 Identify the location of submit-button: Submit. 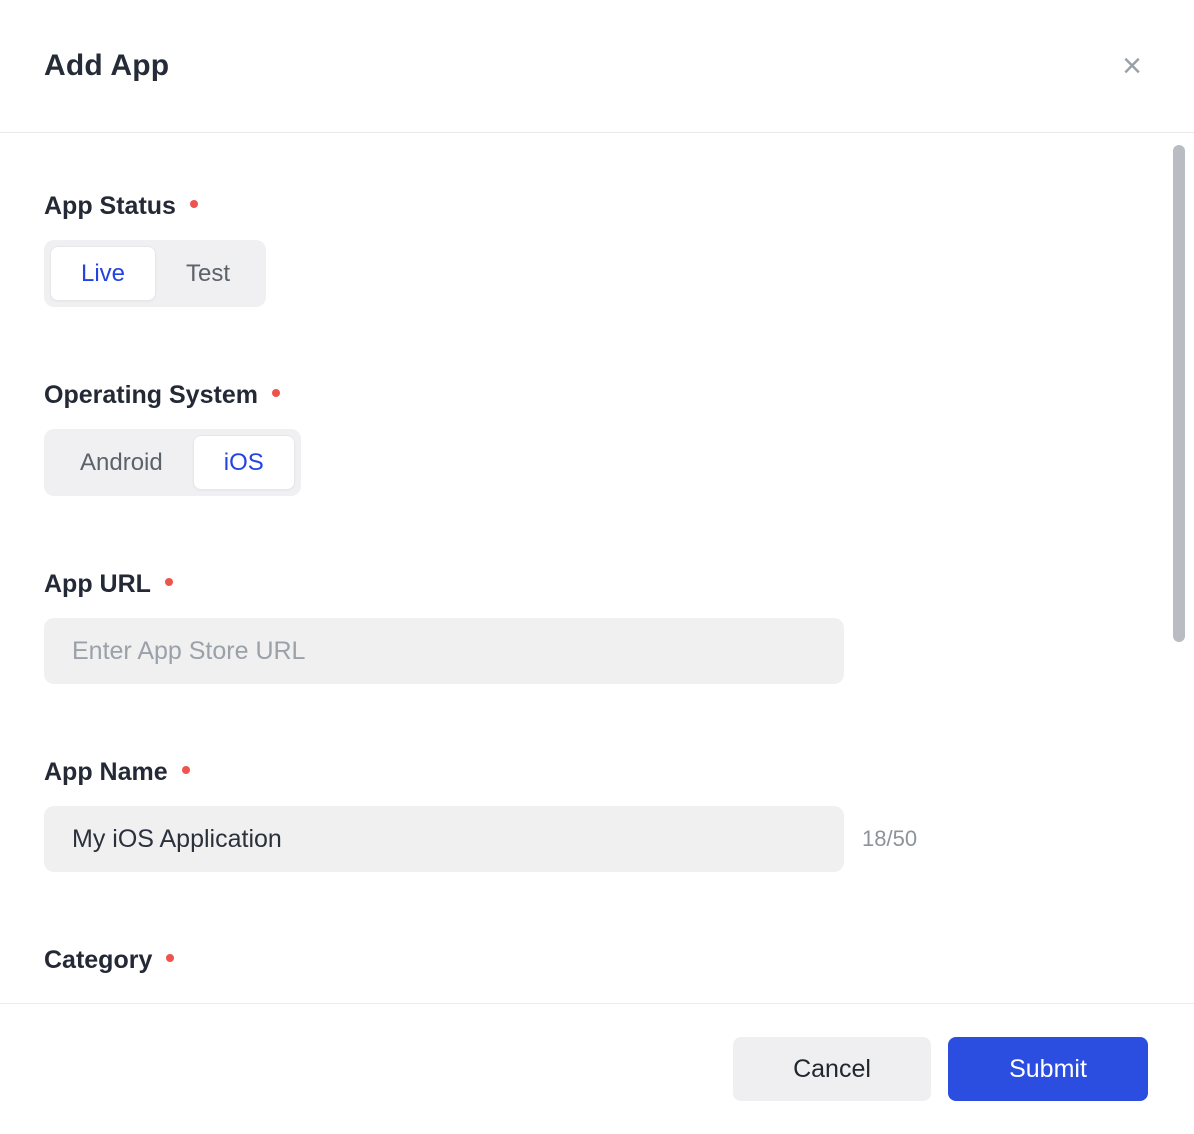
(1048, 1069).